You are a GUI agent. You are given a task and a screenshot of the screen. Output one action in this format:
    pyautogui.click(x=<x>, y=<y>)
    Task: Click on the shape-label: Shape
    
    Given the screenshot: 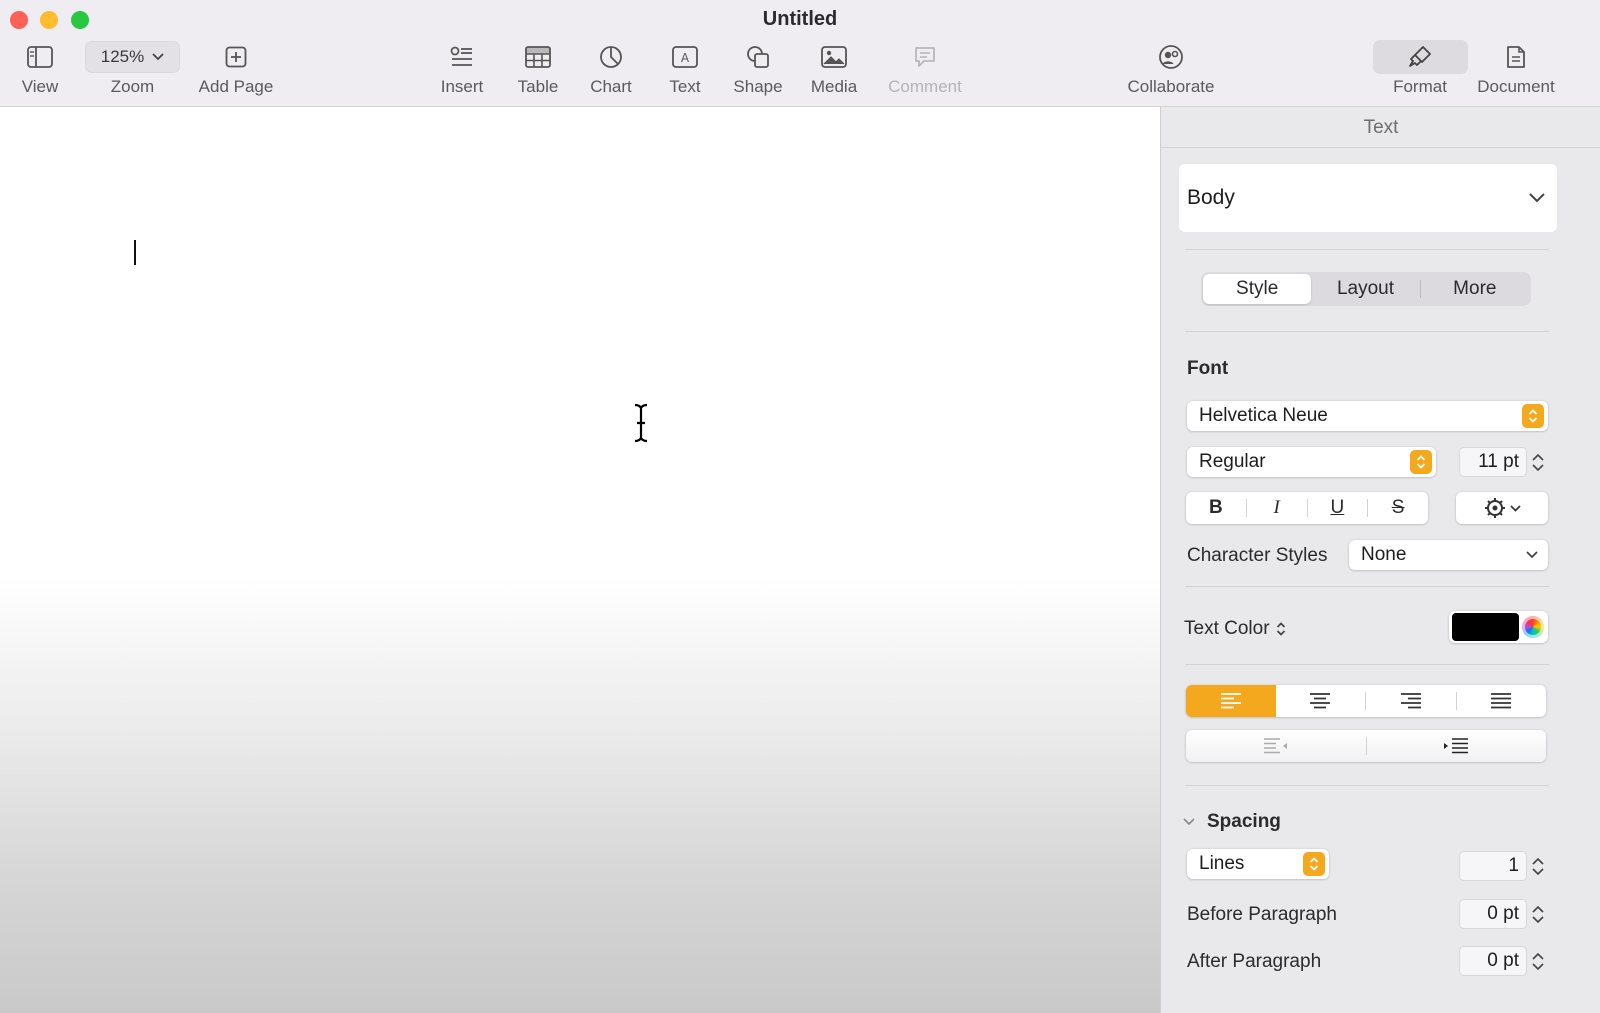 What is the action you would take?
    pyautogui.click(x=758, y=86)
    